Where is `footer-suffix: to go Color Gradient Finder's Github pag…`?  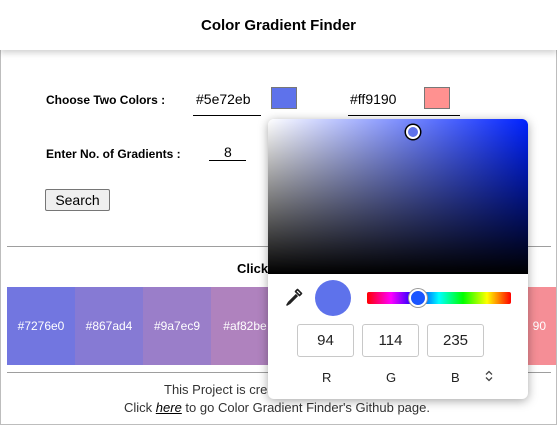
footer-suffix: to go Color Gradient Finder's Github pag… is located at coordinates (305, 407).